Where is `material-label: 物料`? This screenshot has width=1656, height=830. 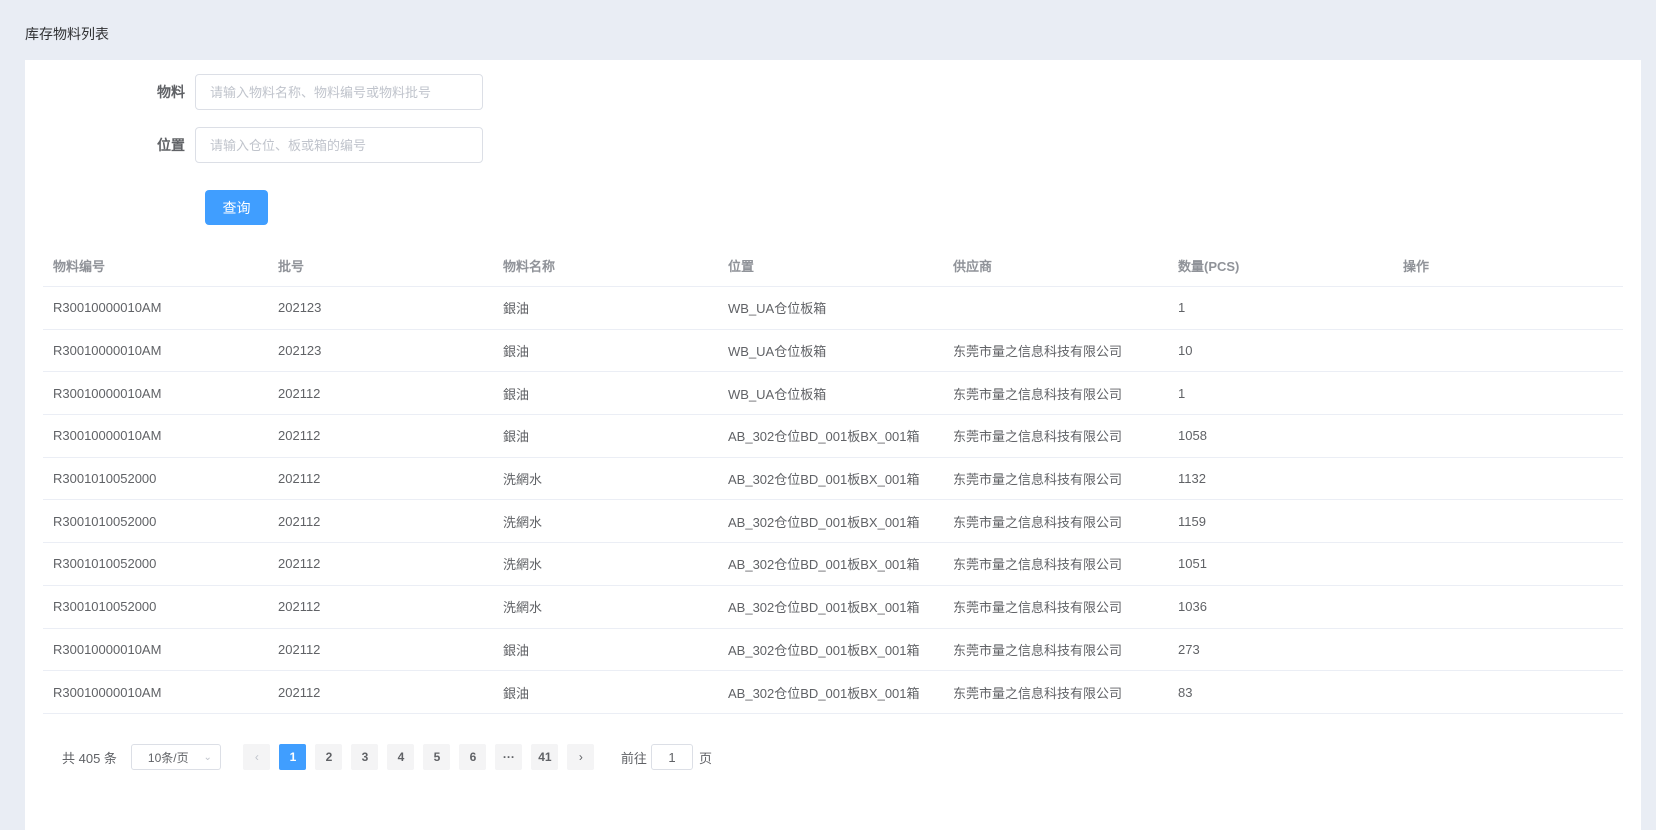 material-label: 物料 is located at coordinates (171, 92).